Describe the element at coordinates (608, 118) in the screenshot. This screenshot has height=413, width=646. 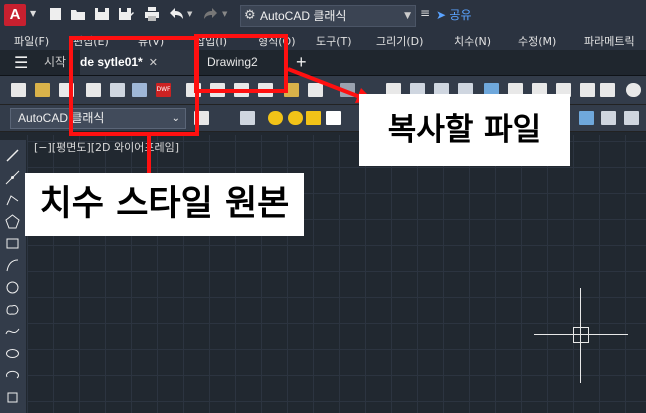
I see `layer-previous-icon` at that location.